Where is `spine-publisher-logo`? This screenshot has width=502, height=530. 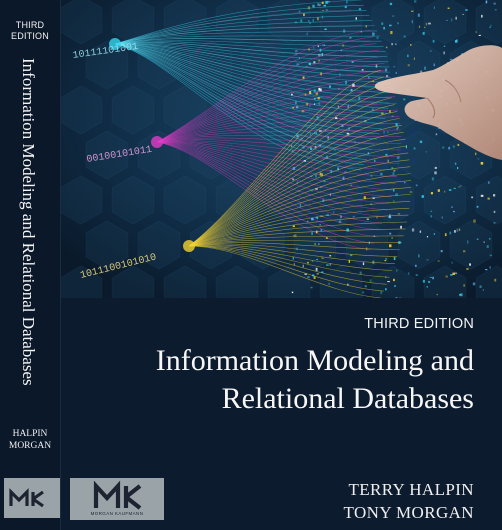 spine-publisher-logo is located at coordinates (32, 498).